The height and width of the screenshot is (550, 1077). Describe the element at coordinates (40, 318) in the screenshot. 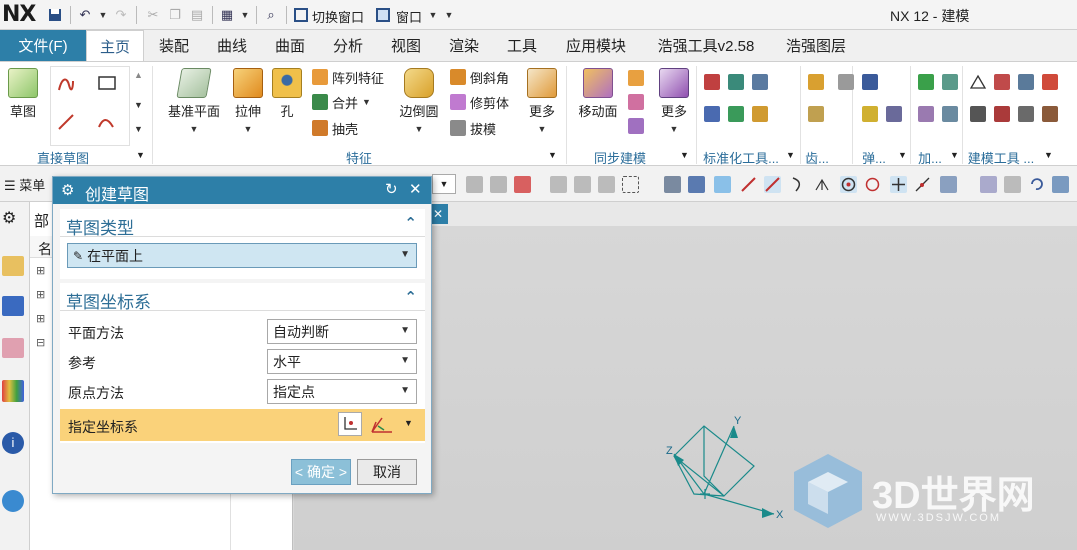

I see `tree-expand-3: ⊞` at that location.